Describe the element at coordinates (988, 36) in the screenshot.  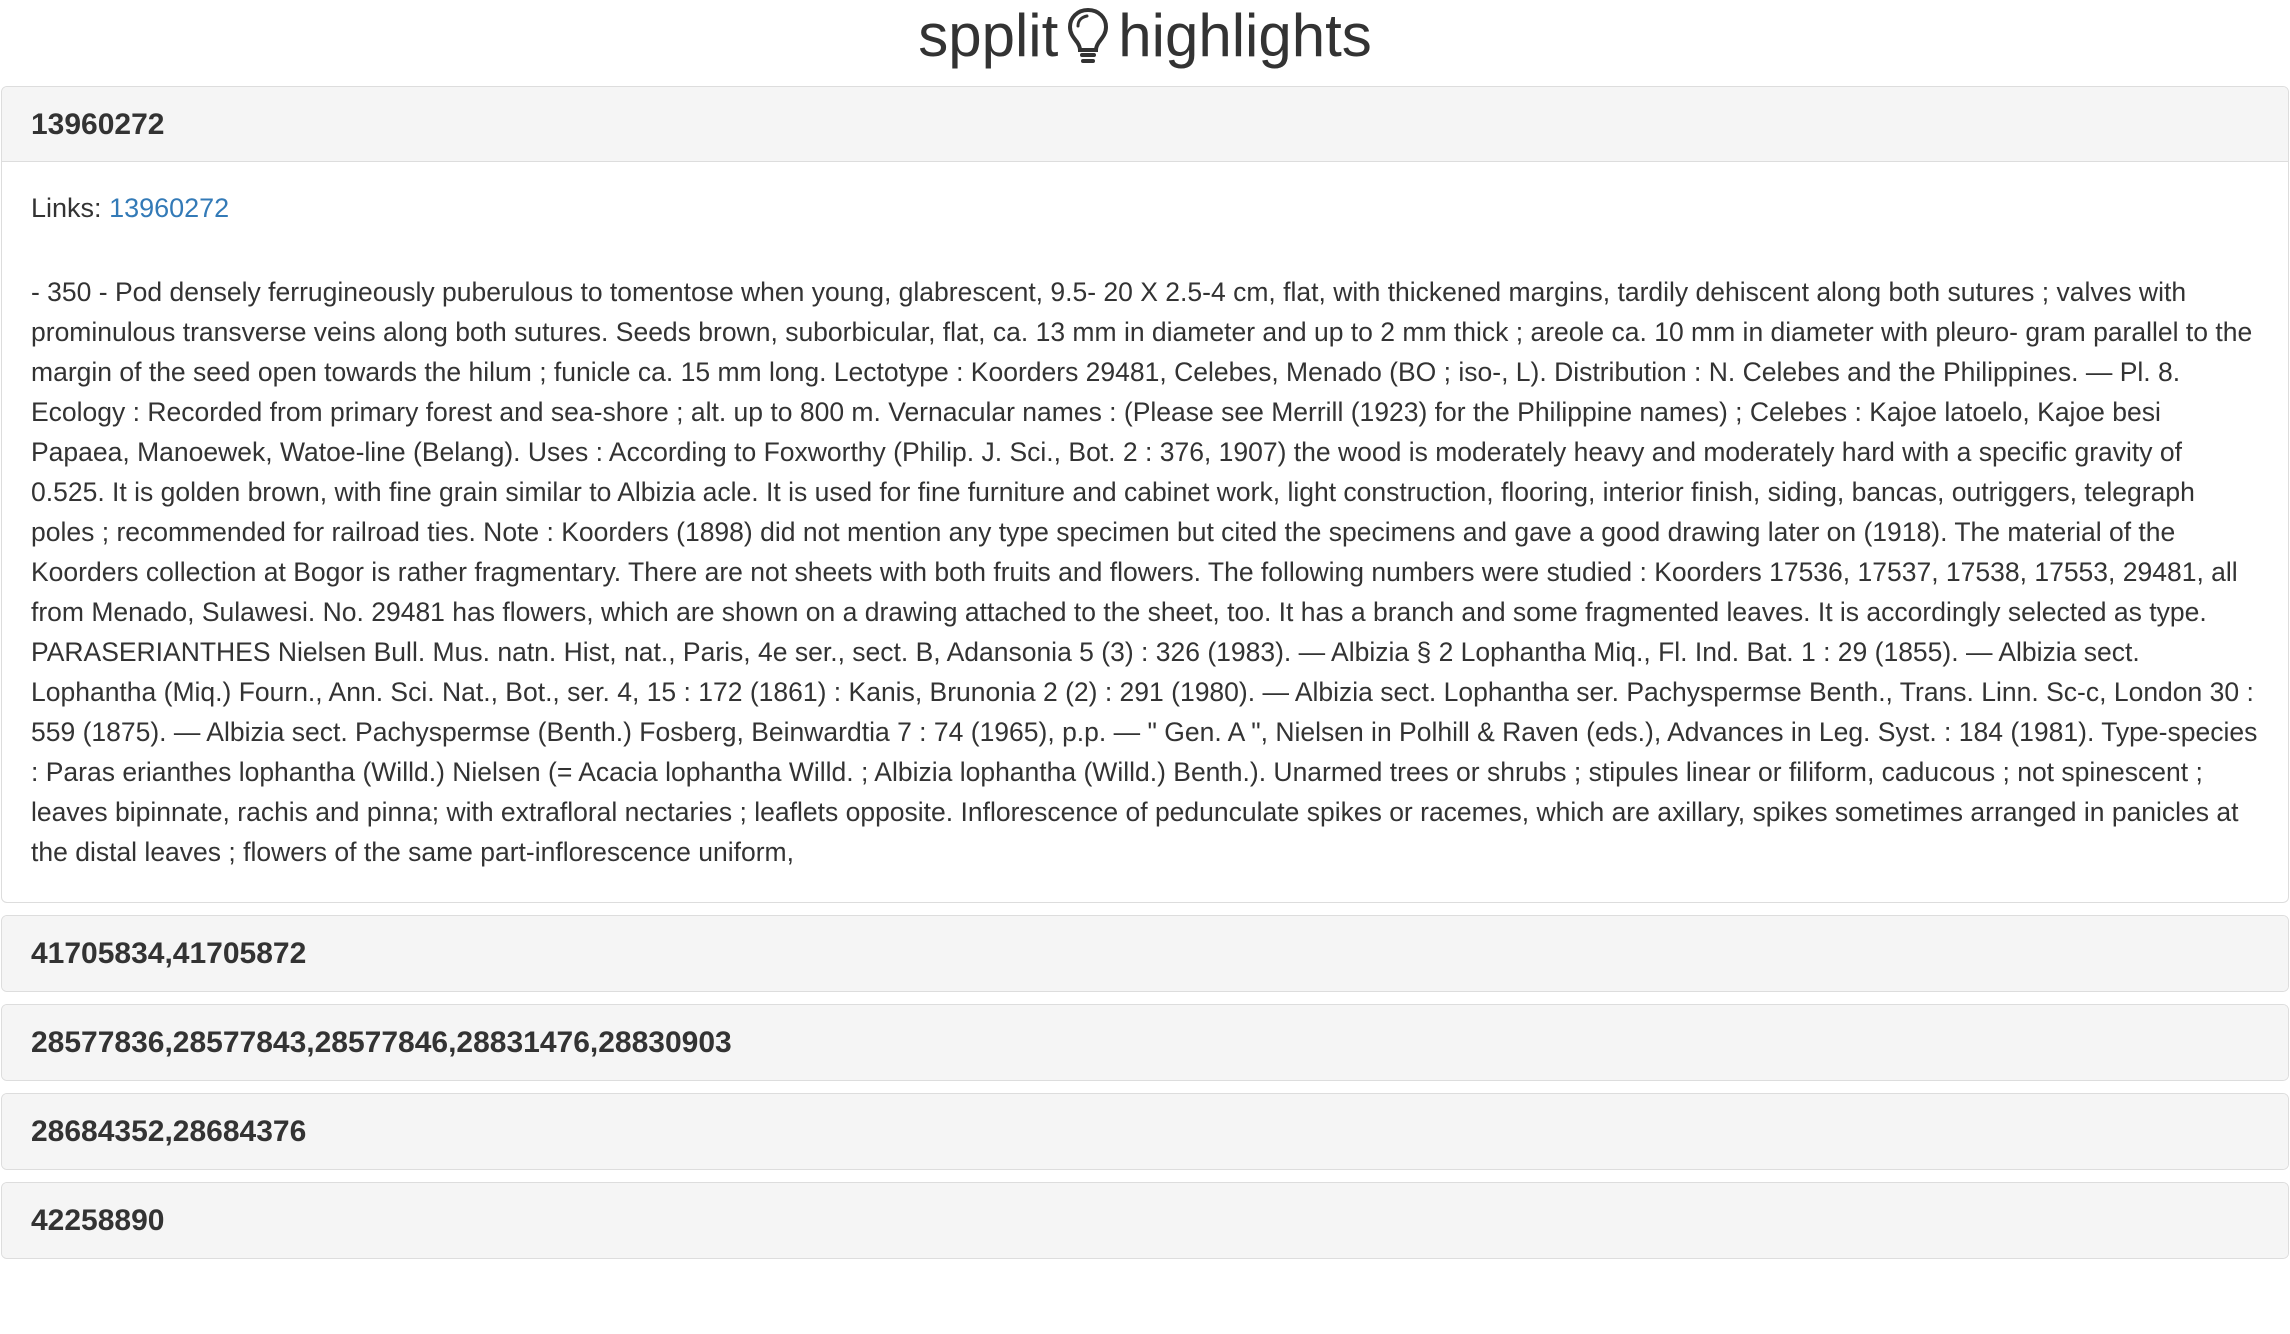
I see `title-left: spplit` at that location.